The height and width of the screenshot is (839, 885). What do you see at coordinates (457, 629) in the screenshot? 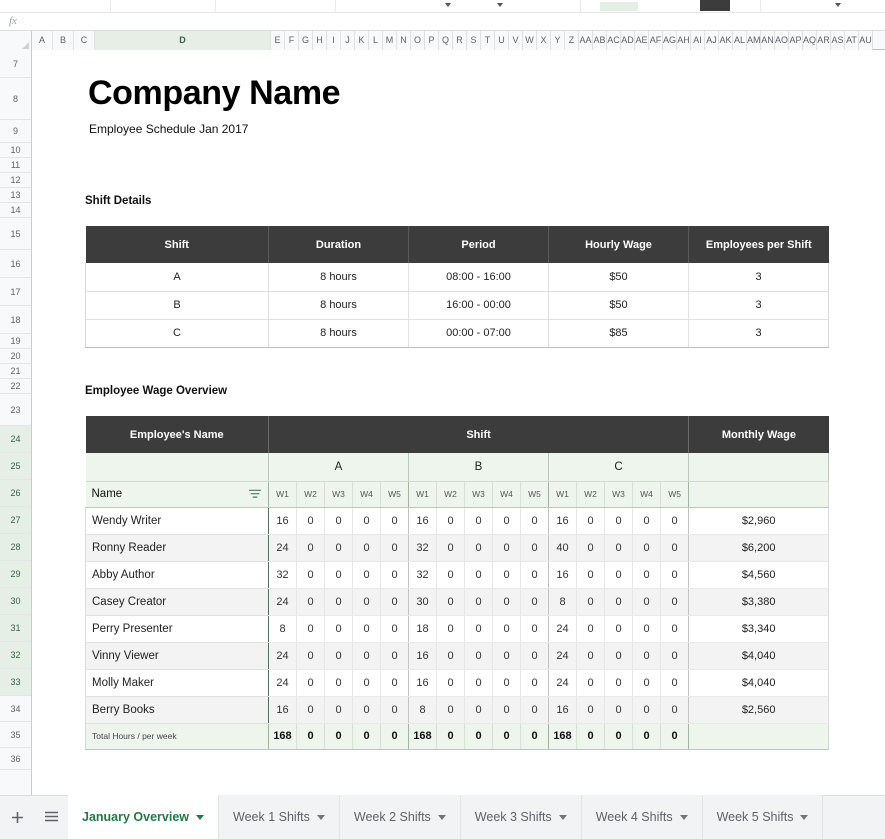
I see `table-row: Perry Presenter 8 0 0 0 0 18 0 0 0 0 24 0 0 0 0 $3,340` at bounding box center [457, 629].